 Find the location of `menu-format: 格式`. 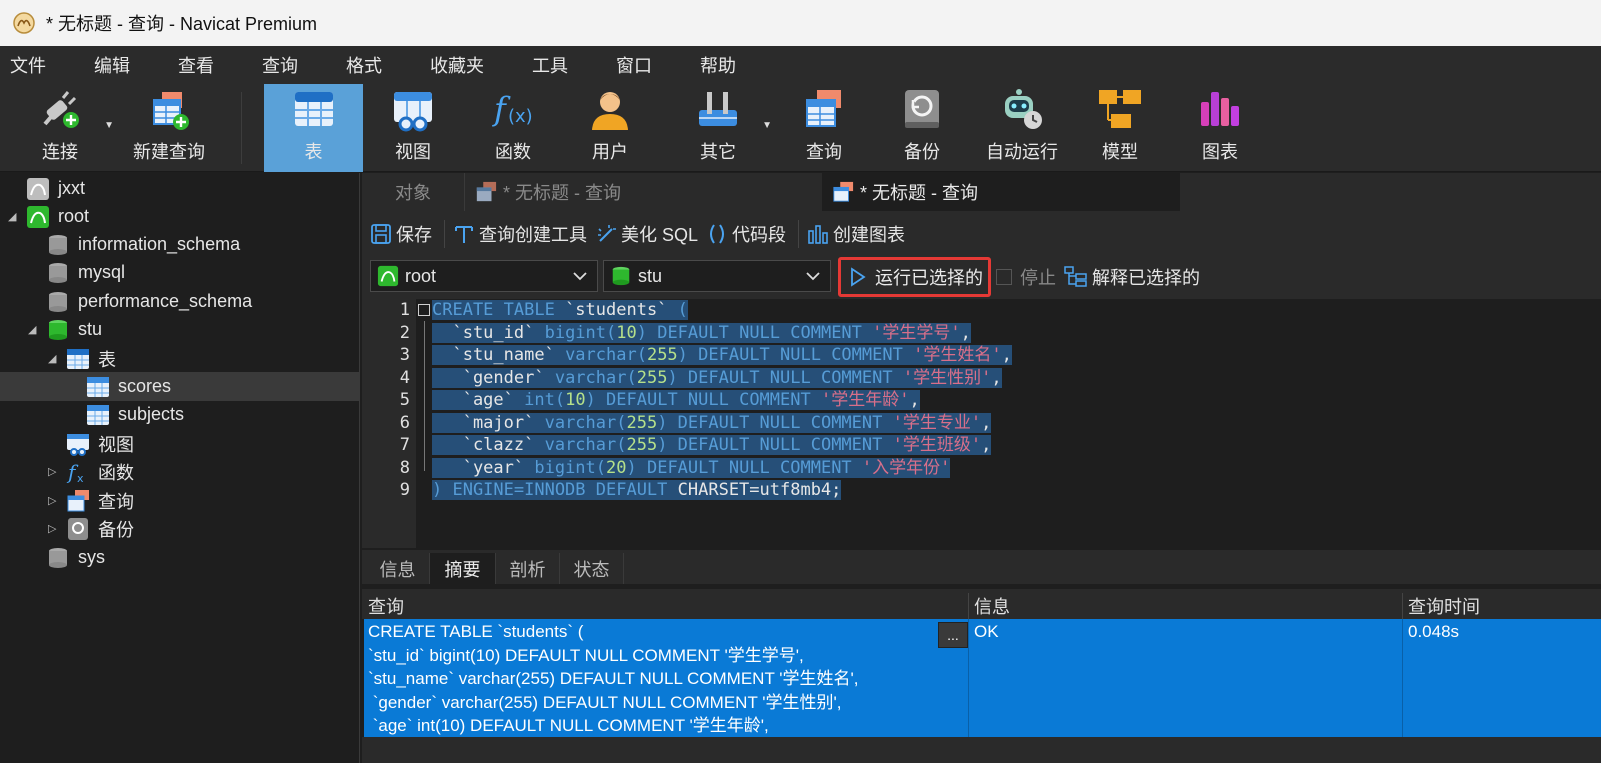

menu-format: 格式 is located at coordinates (371, 65).